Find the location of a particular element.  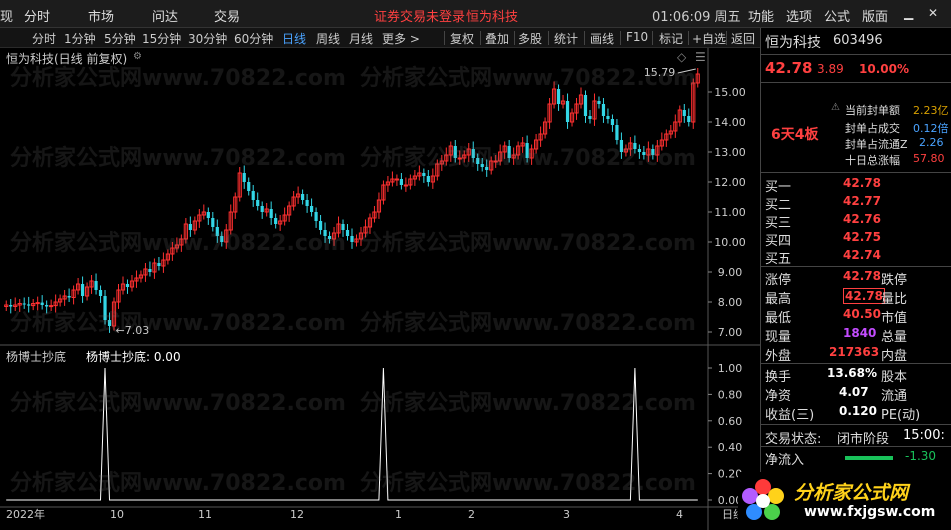

high-price-label: 15.79 is located at coordinates (660, 72).